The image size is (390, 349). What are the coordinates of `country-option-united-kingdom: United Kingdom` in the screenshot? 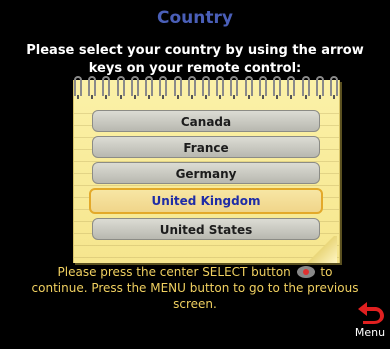 It's located at (206, 201).